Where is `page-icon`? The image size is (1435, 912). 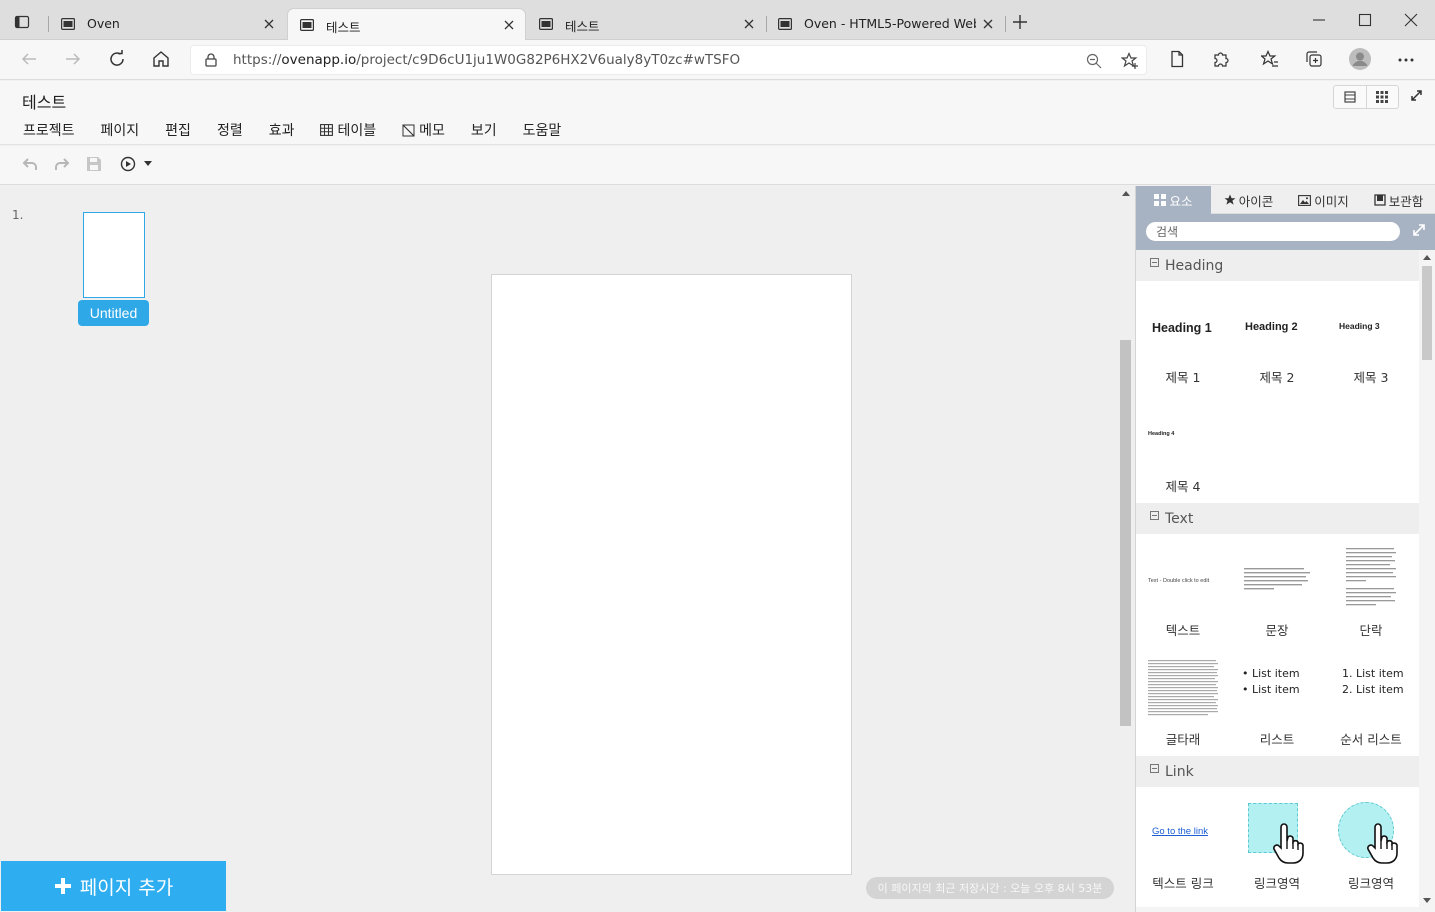
page-icon is located at coordinates (68, 24).